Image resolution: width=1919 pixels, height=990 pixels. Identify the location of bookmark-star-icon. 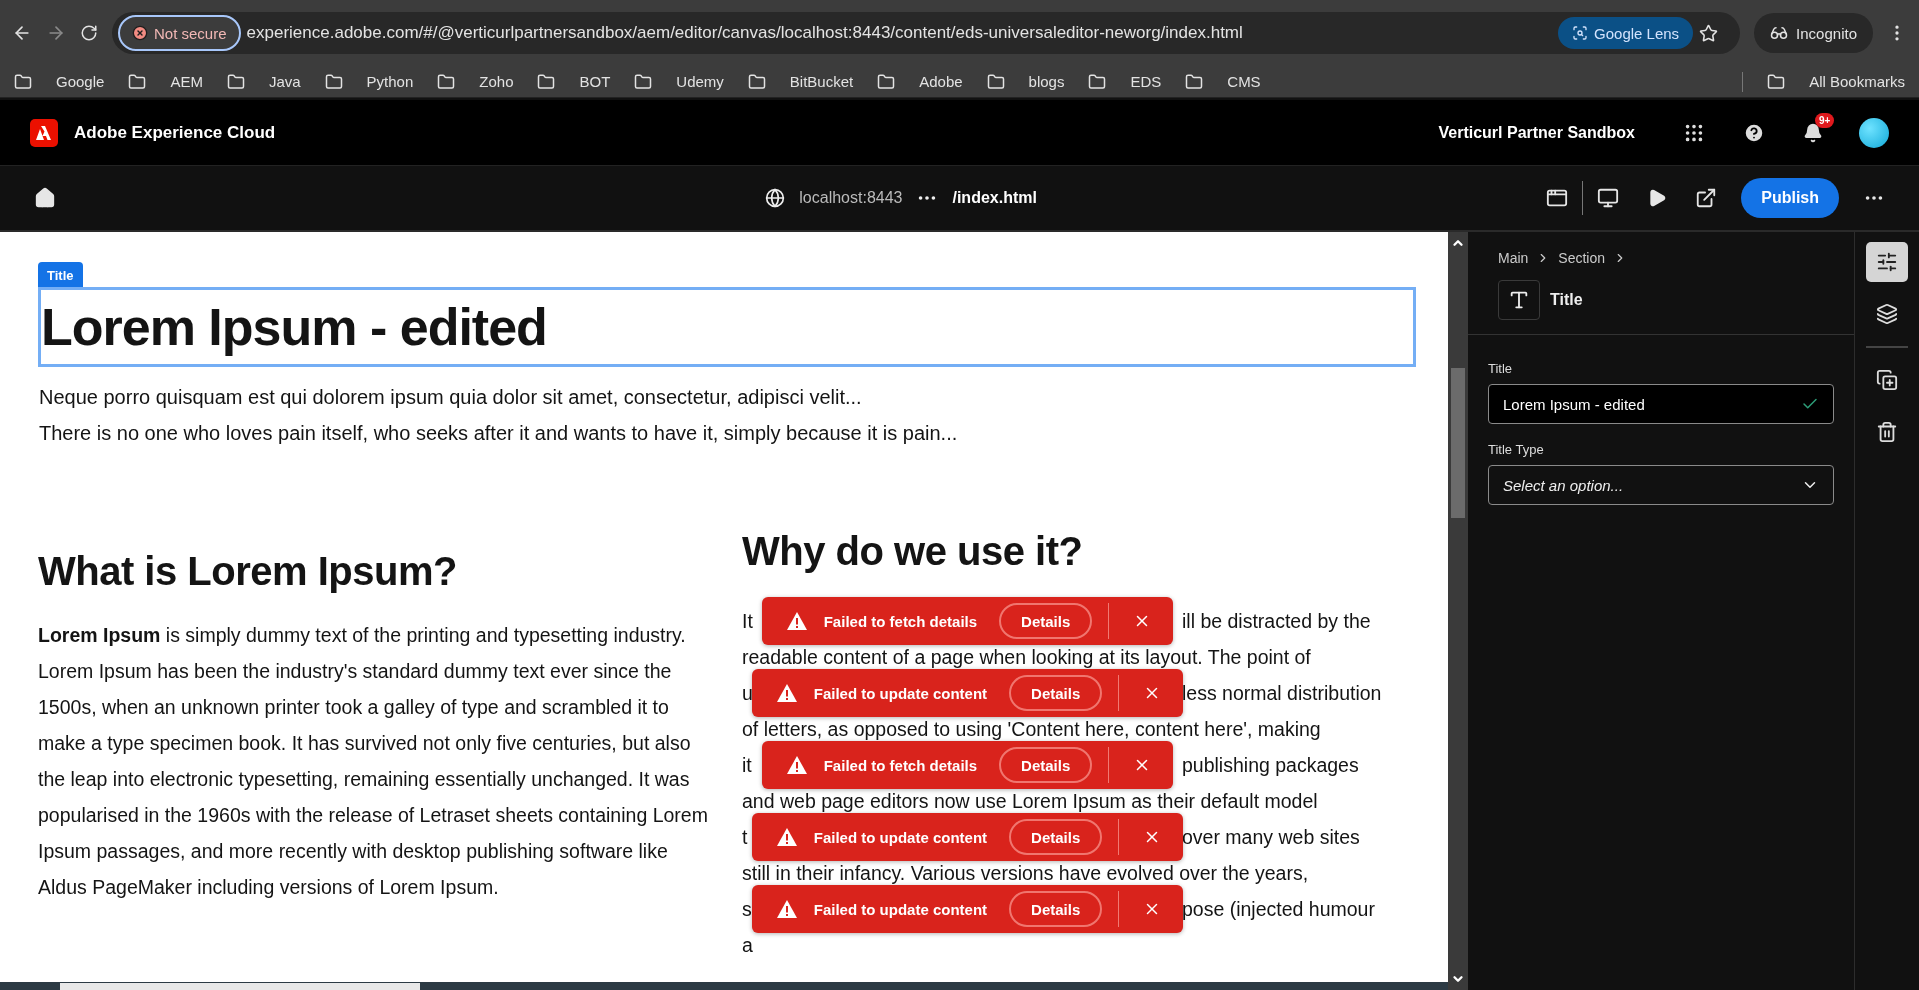
(1709, 33).